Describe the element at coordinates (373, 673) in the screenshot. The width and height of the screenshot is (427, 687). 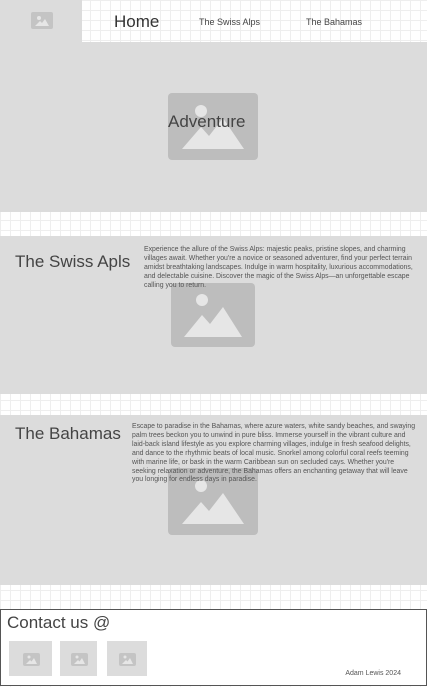
I see `footer-credit: Adam Lewis 2024` at that location.